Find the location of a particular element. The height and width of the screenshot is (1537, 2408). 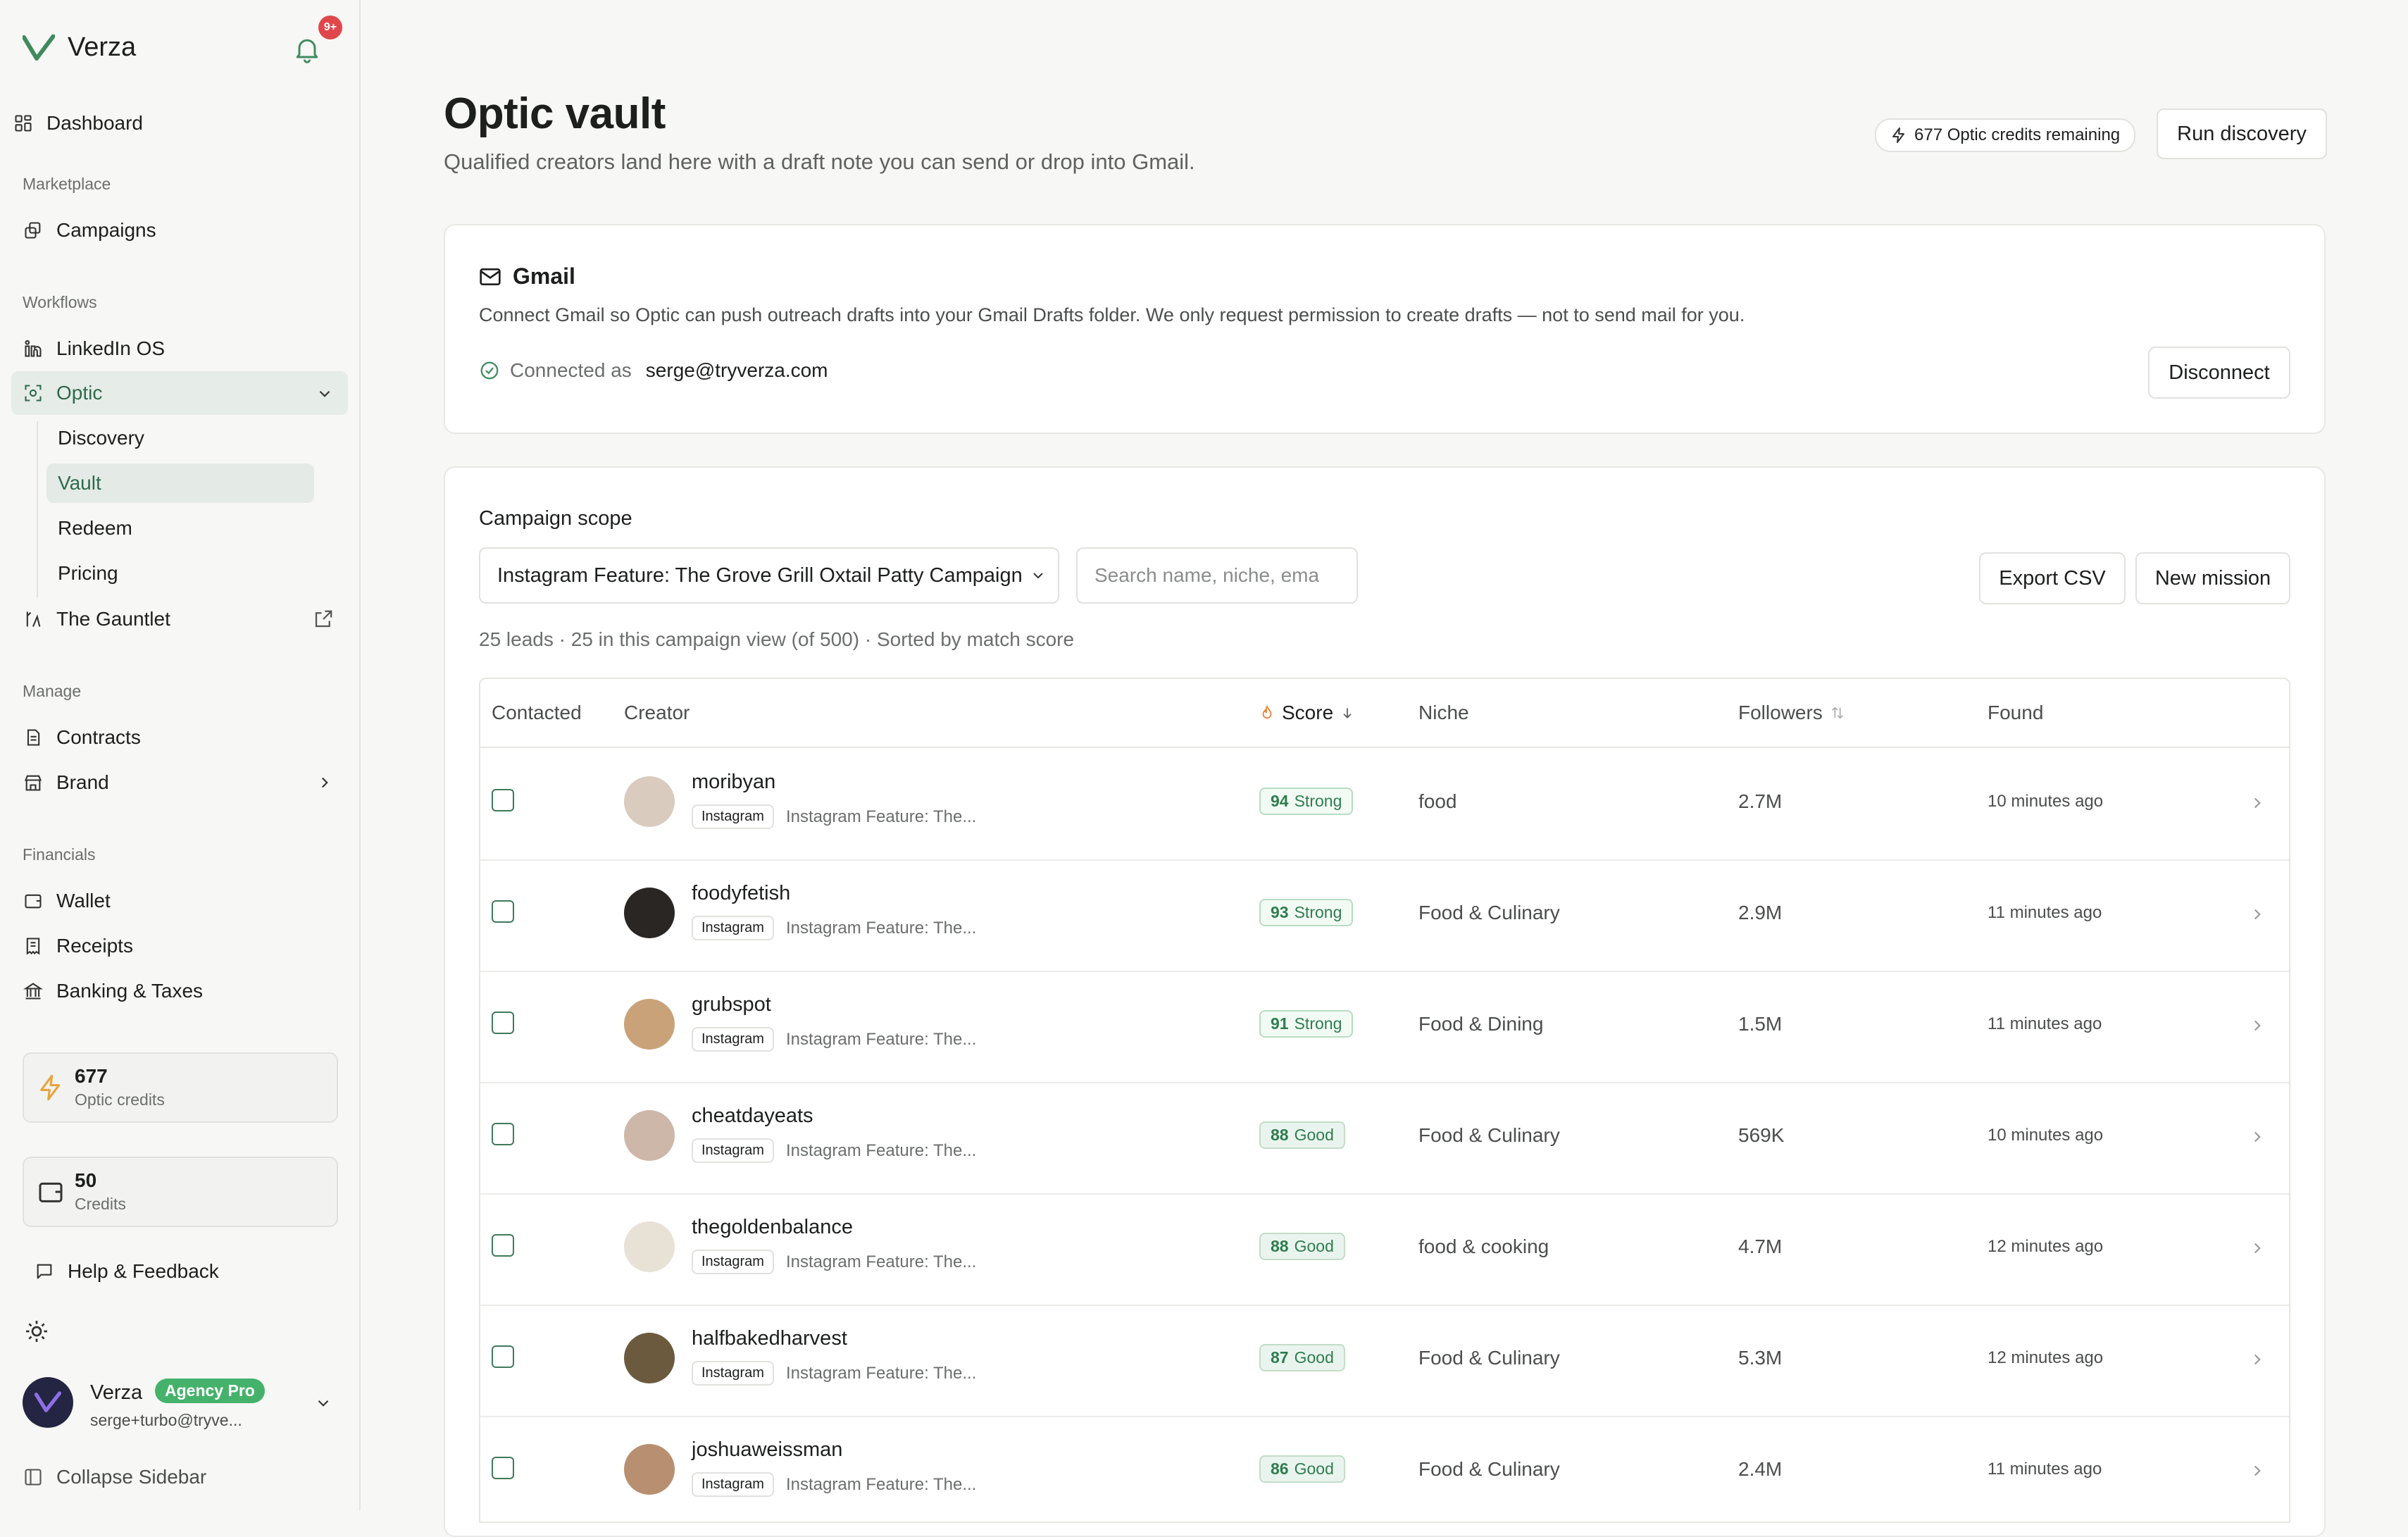

followers-cell: 4.7M is located at coordinates (1760, 1246).